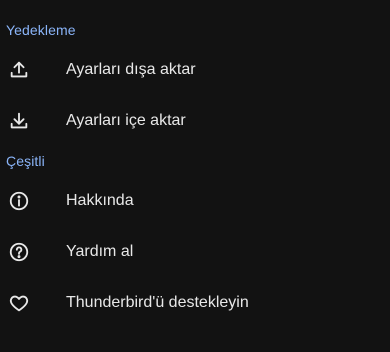 This screenshot has height=352, width=390. Describe the element at coordinates (100, 200) in the screenshot. I see `about-label: Hakkında` at that location.